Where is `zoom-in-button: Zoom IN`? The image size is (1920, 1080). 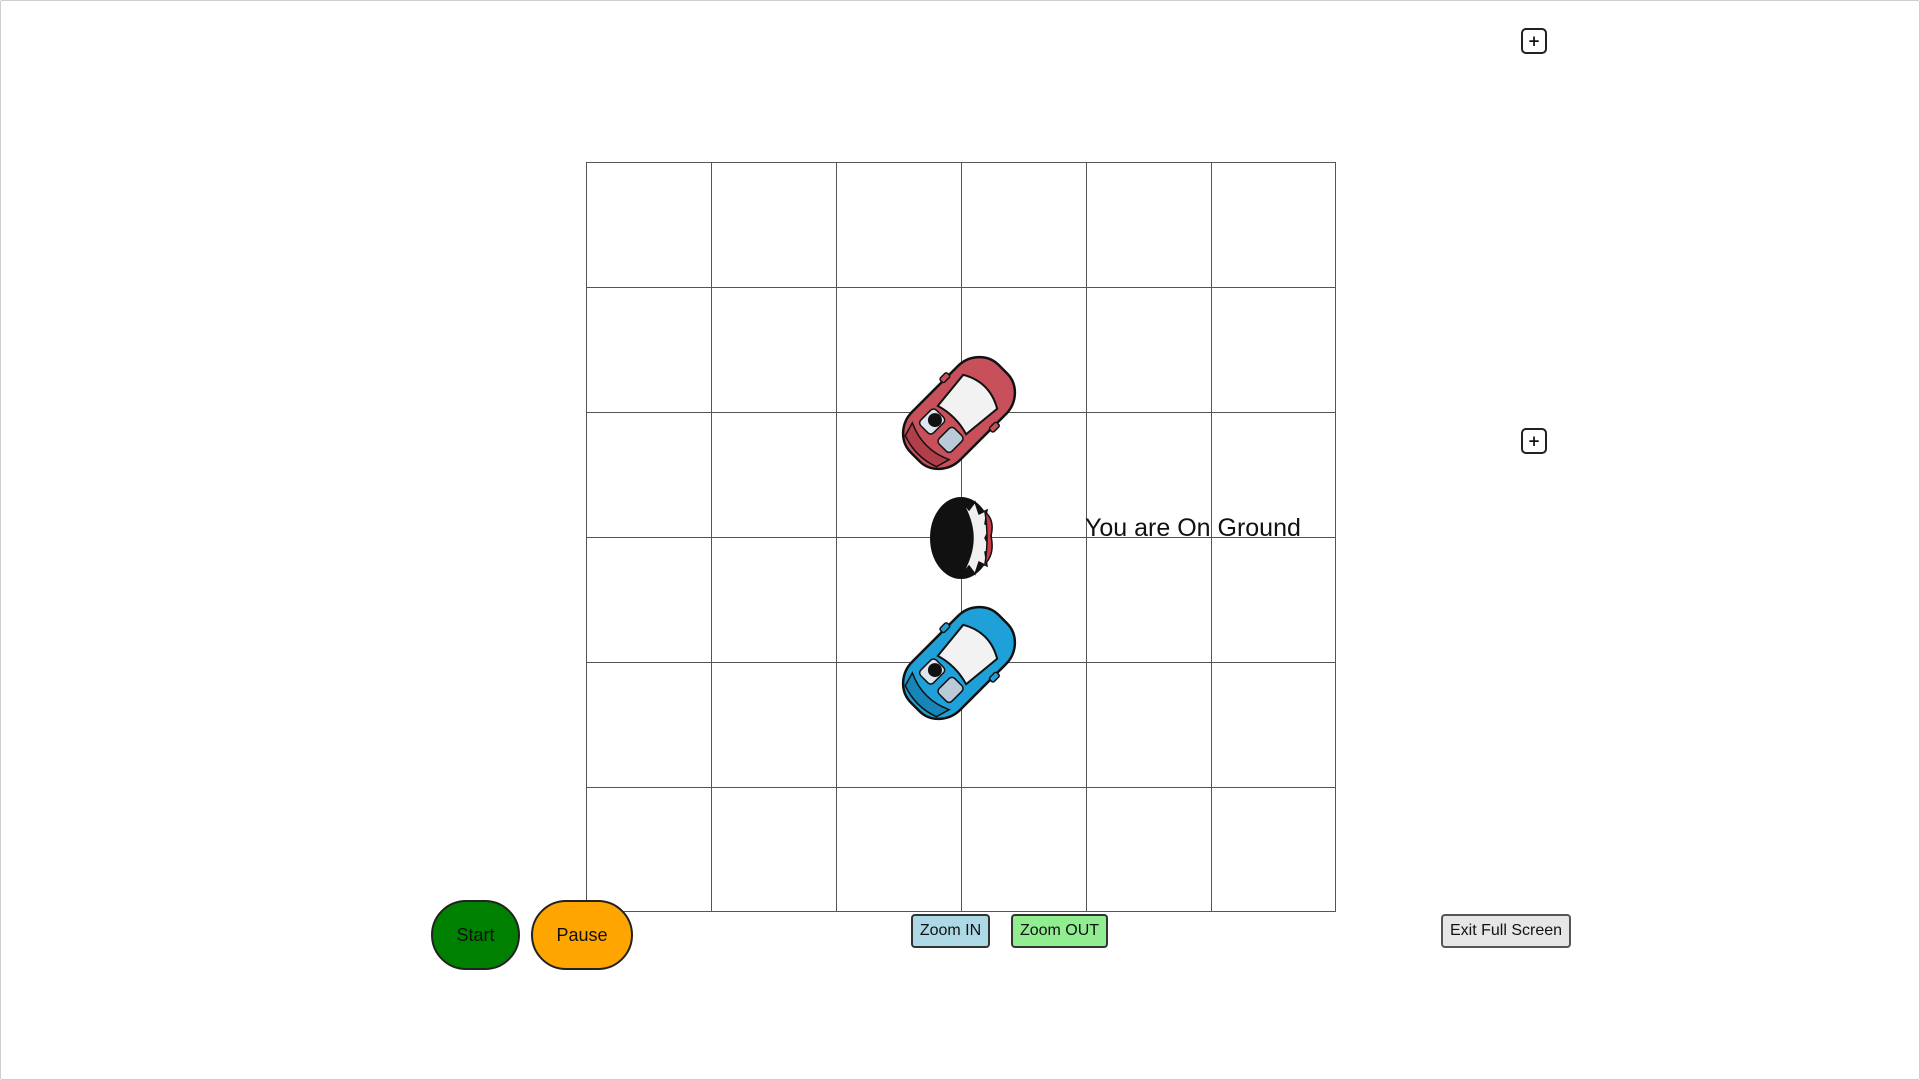
zoom-in-button: Zoom IN is located at coordinates (950, 931).